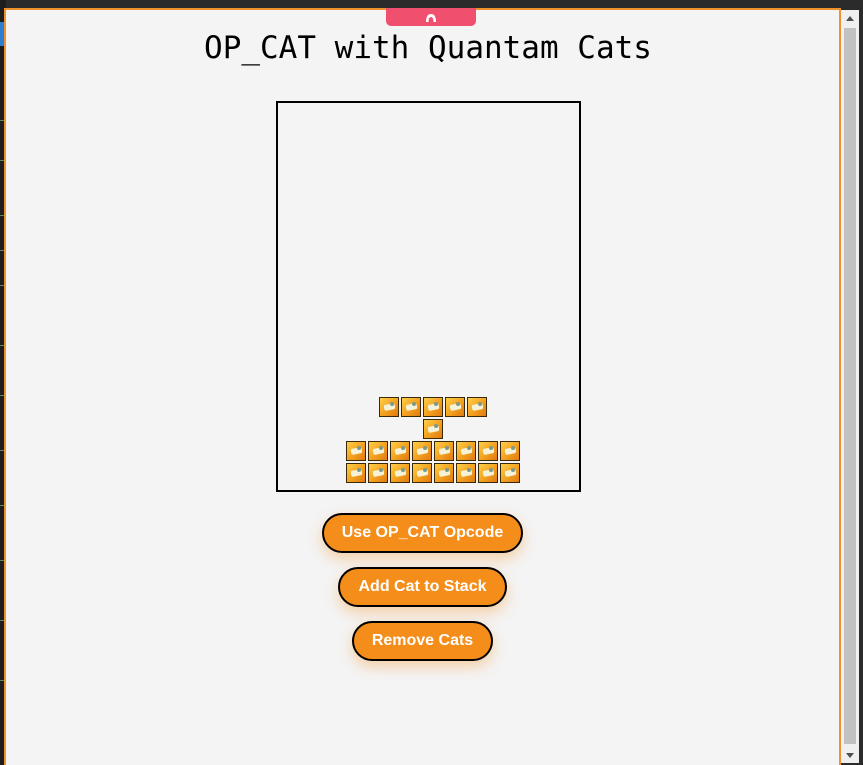 This screenshot has height=765, width=863. What do you see at coordinates (428, 48) in the screenshot?
I see `page-title: OP_CAT with Quantam Cats` at bounding box center [428, 48].